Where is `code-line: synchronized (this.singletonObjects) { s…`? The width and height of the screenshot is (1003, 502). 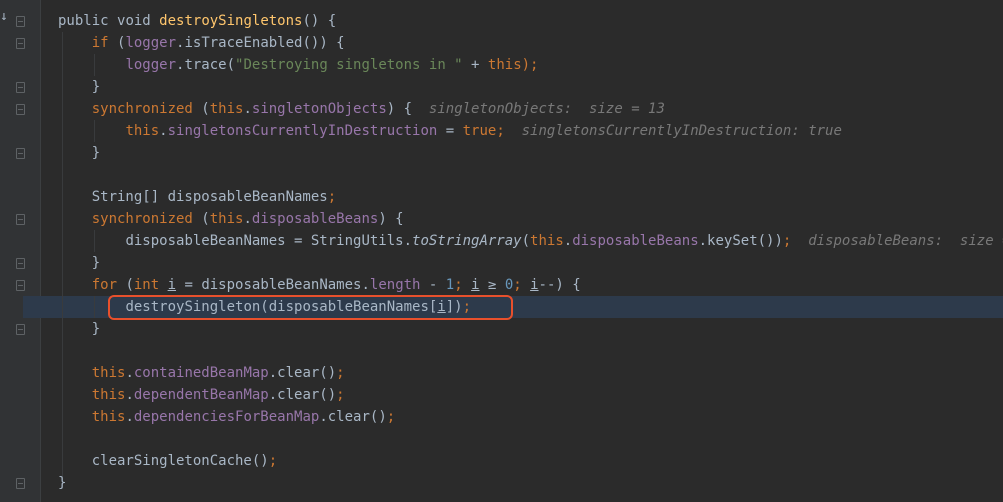
code-line: synchronized (this.singletonObjects) { s… is located at coordinates (530, 109).